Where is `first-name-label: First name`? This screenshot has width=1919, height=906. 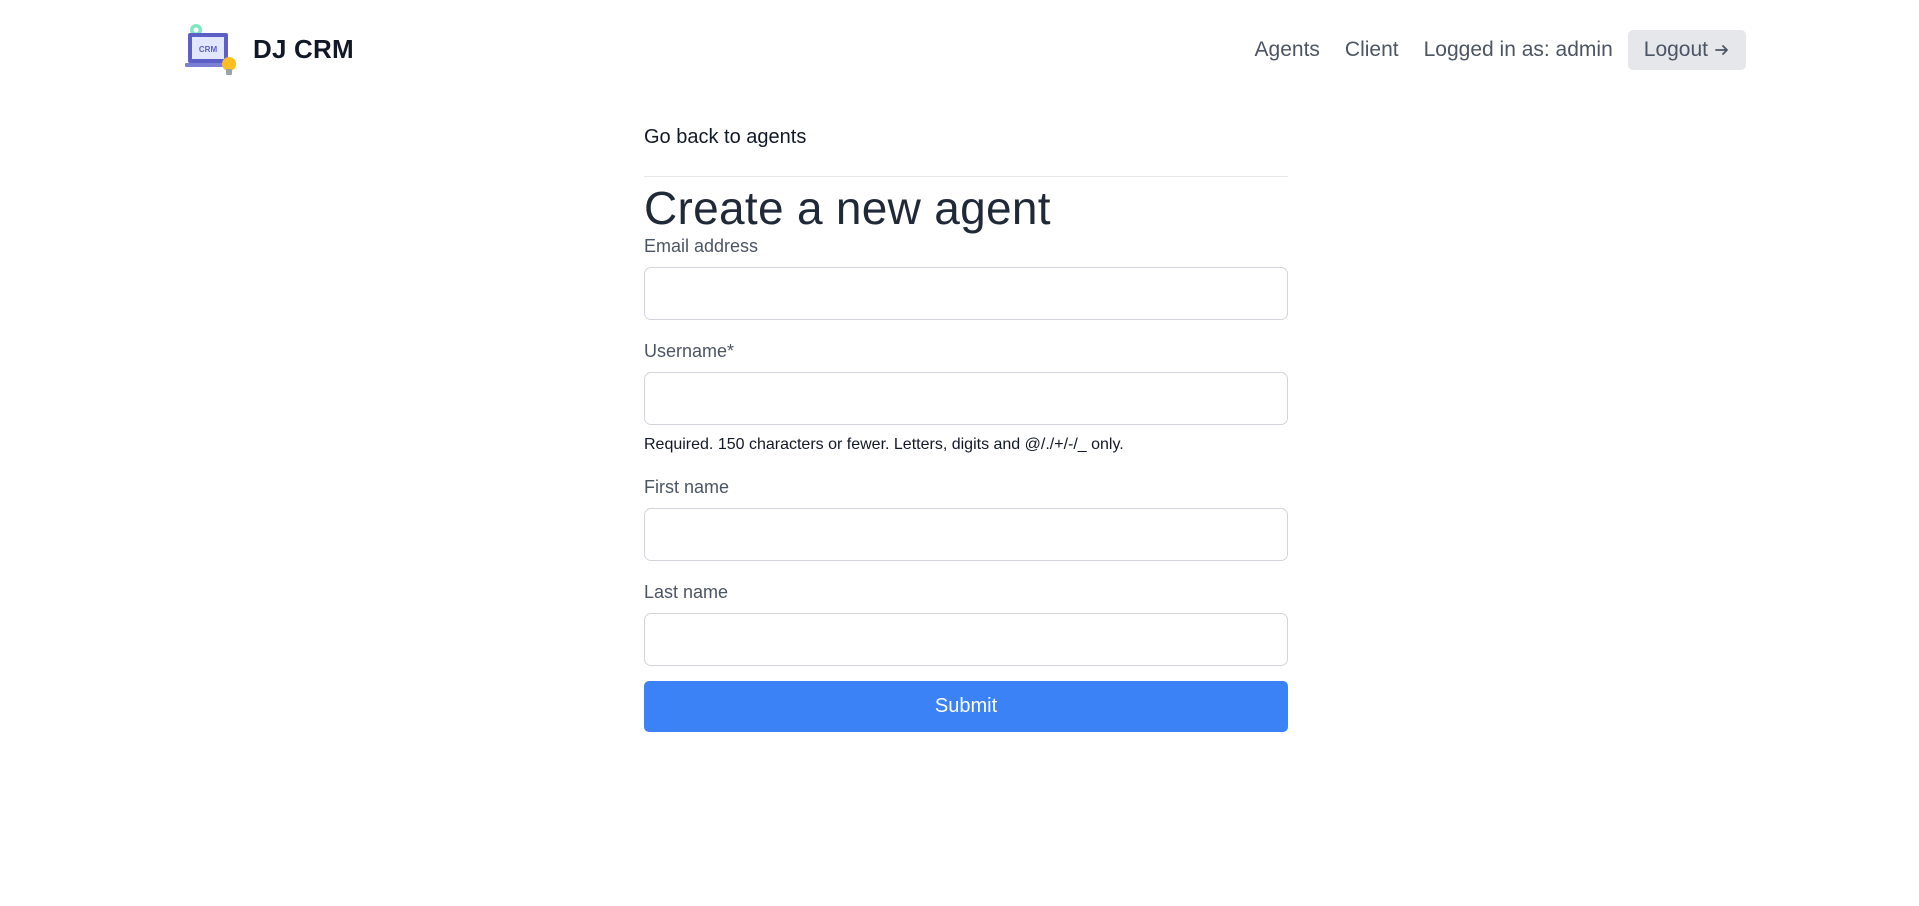 first-name-label: First name is located at coordinates (687, 487).